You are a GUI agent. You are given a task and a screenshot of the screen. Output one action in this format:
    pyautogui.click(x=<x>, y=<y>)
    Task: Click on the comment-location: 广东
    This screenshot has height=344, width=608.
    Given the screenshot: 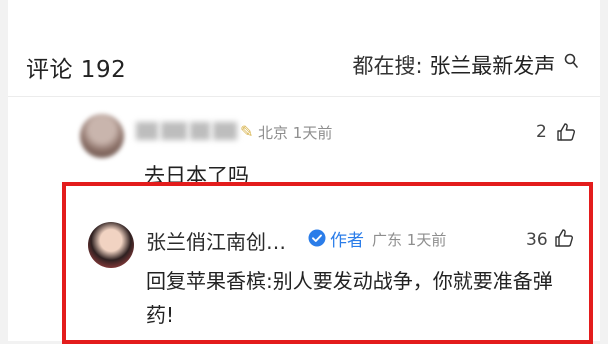 What is the action you would take?
    pyautogui.click(x=387, y=240)
    